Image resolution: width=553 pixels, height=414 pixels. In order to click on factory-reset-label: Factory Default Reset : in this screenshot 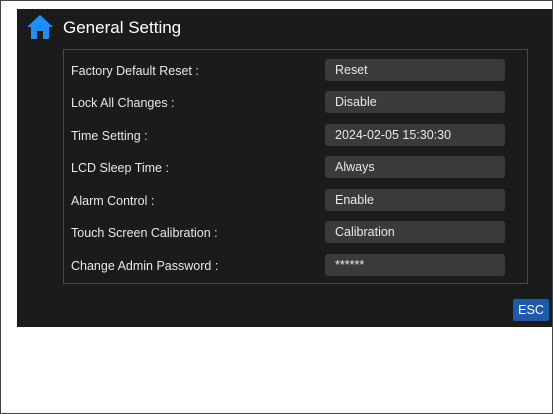, I will do `click(135, 71)`.